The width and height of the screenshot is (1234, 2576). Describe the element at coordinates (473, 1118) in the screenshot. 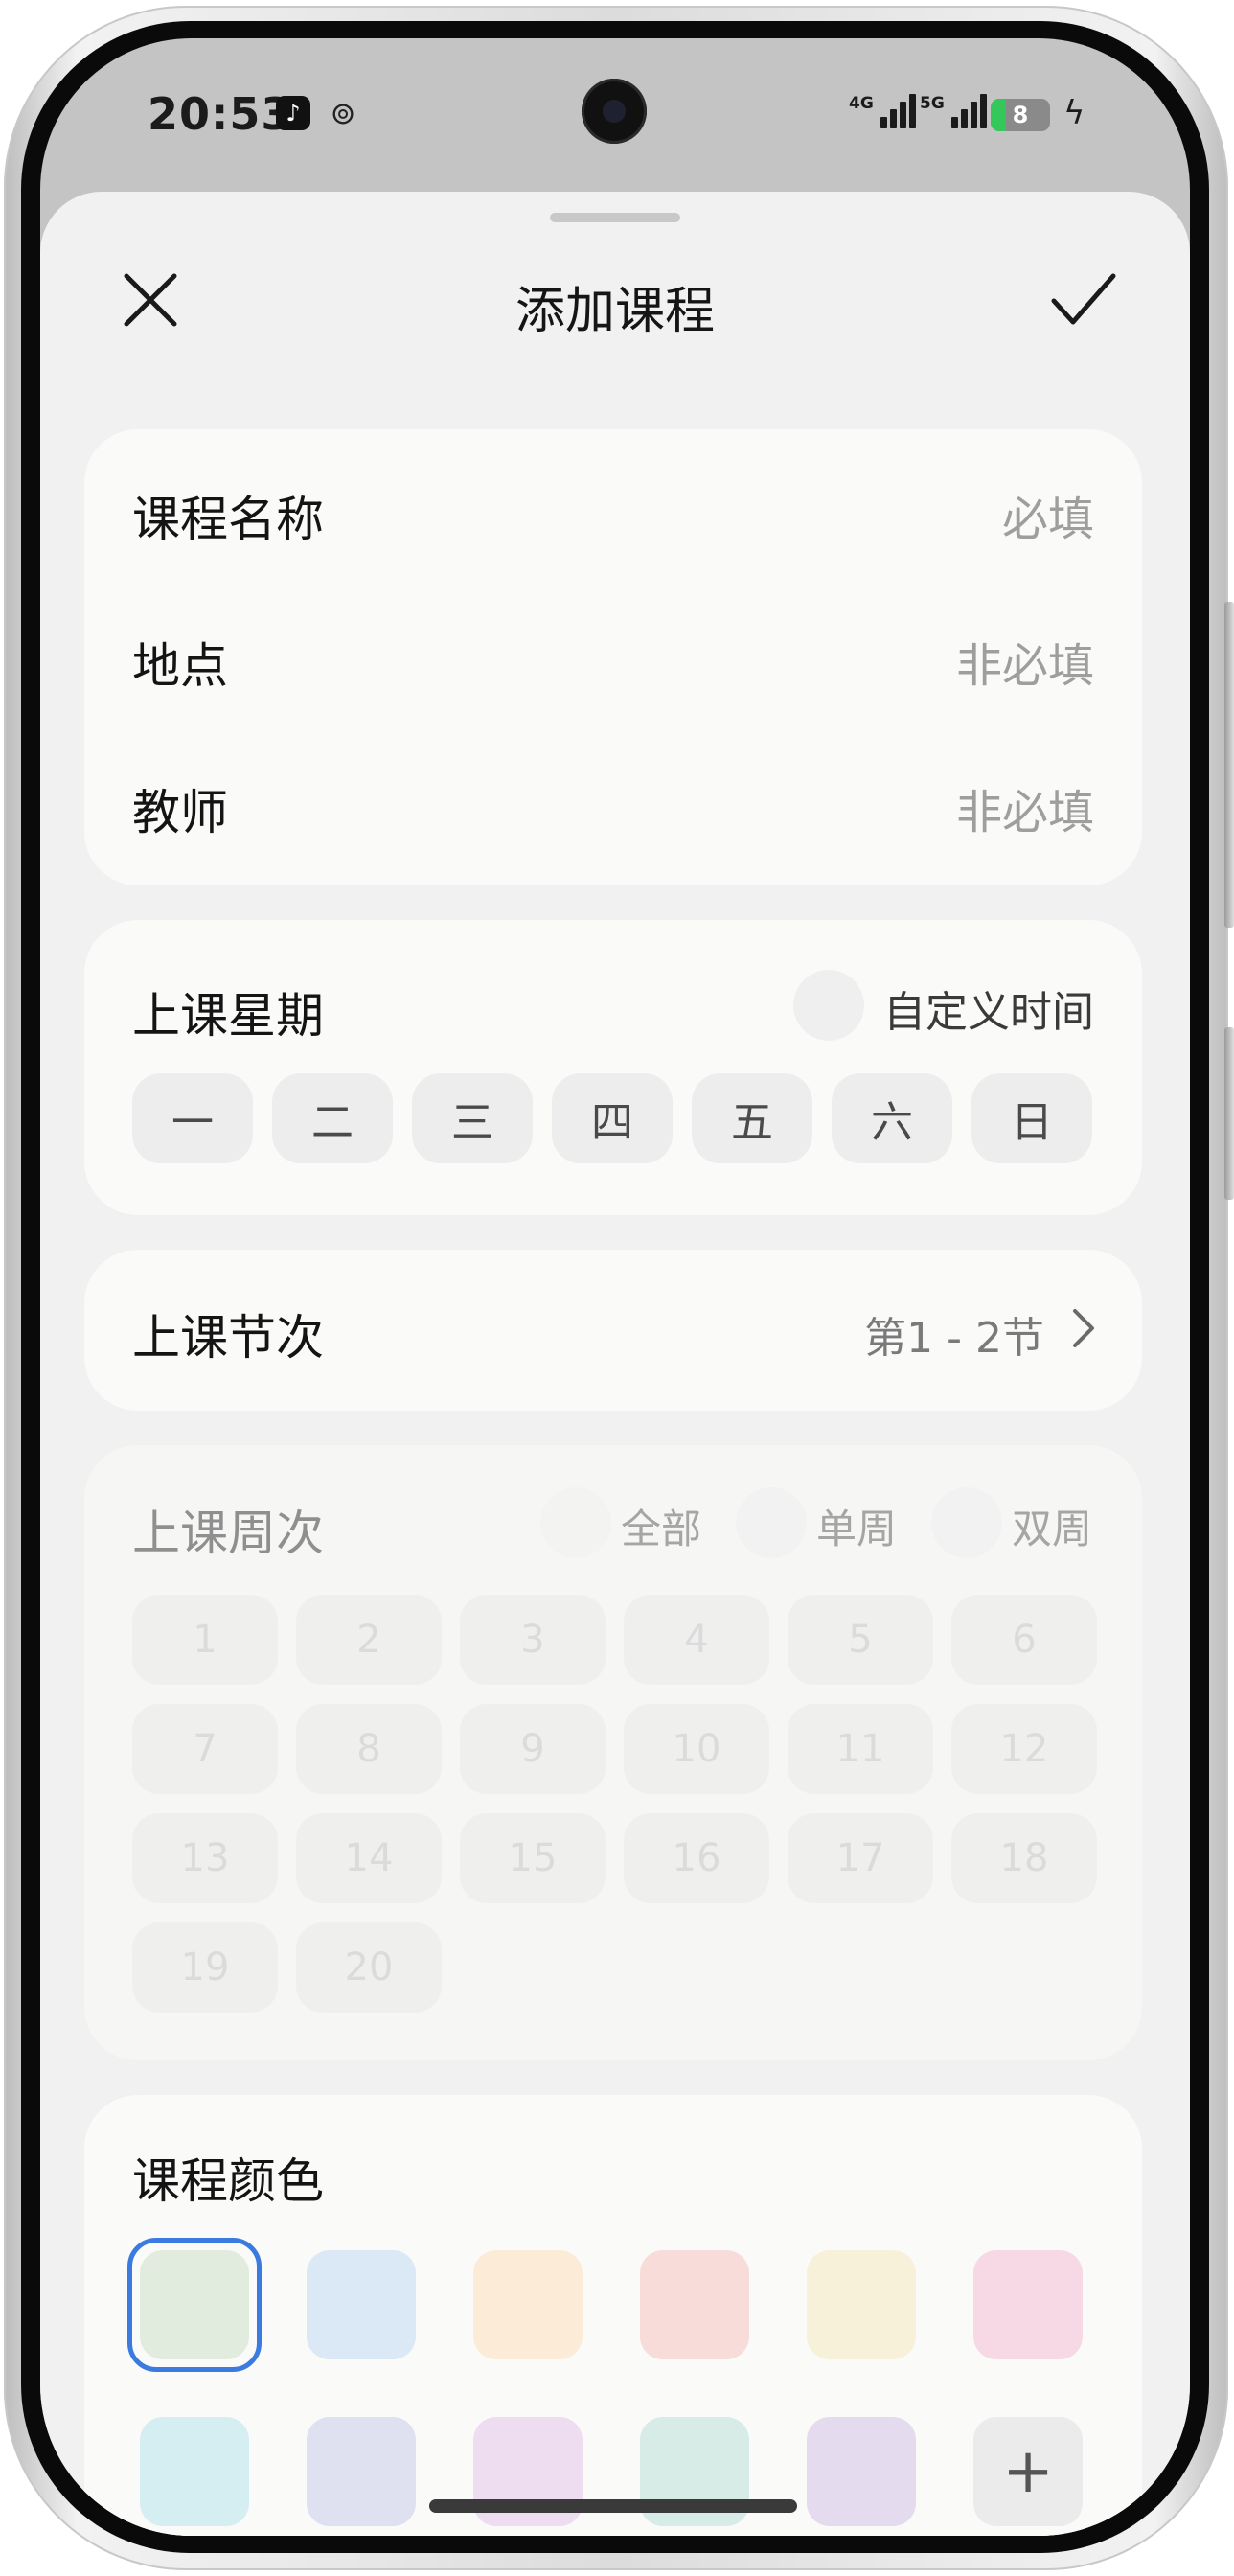

I see `day-button-wed: 三` at that location.